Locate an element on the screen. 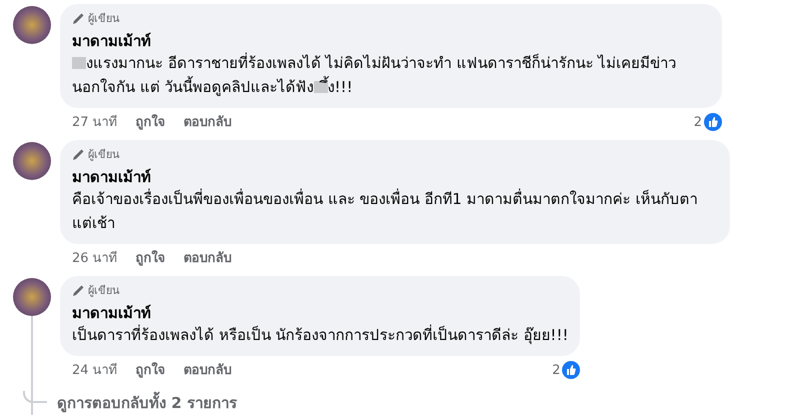 The width and height of the screenshot is (800, 416). comment-time: 24 นาที is located at coordinates (95, 370).